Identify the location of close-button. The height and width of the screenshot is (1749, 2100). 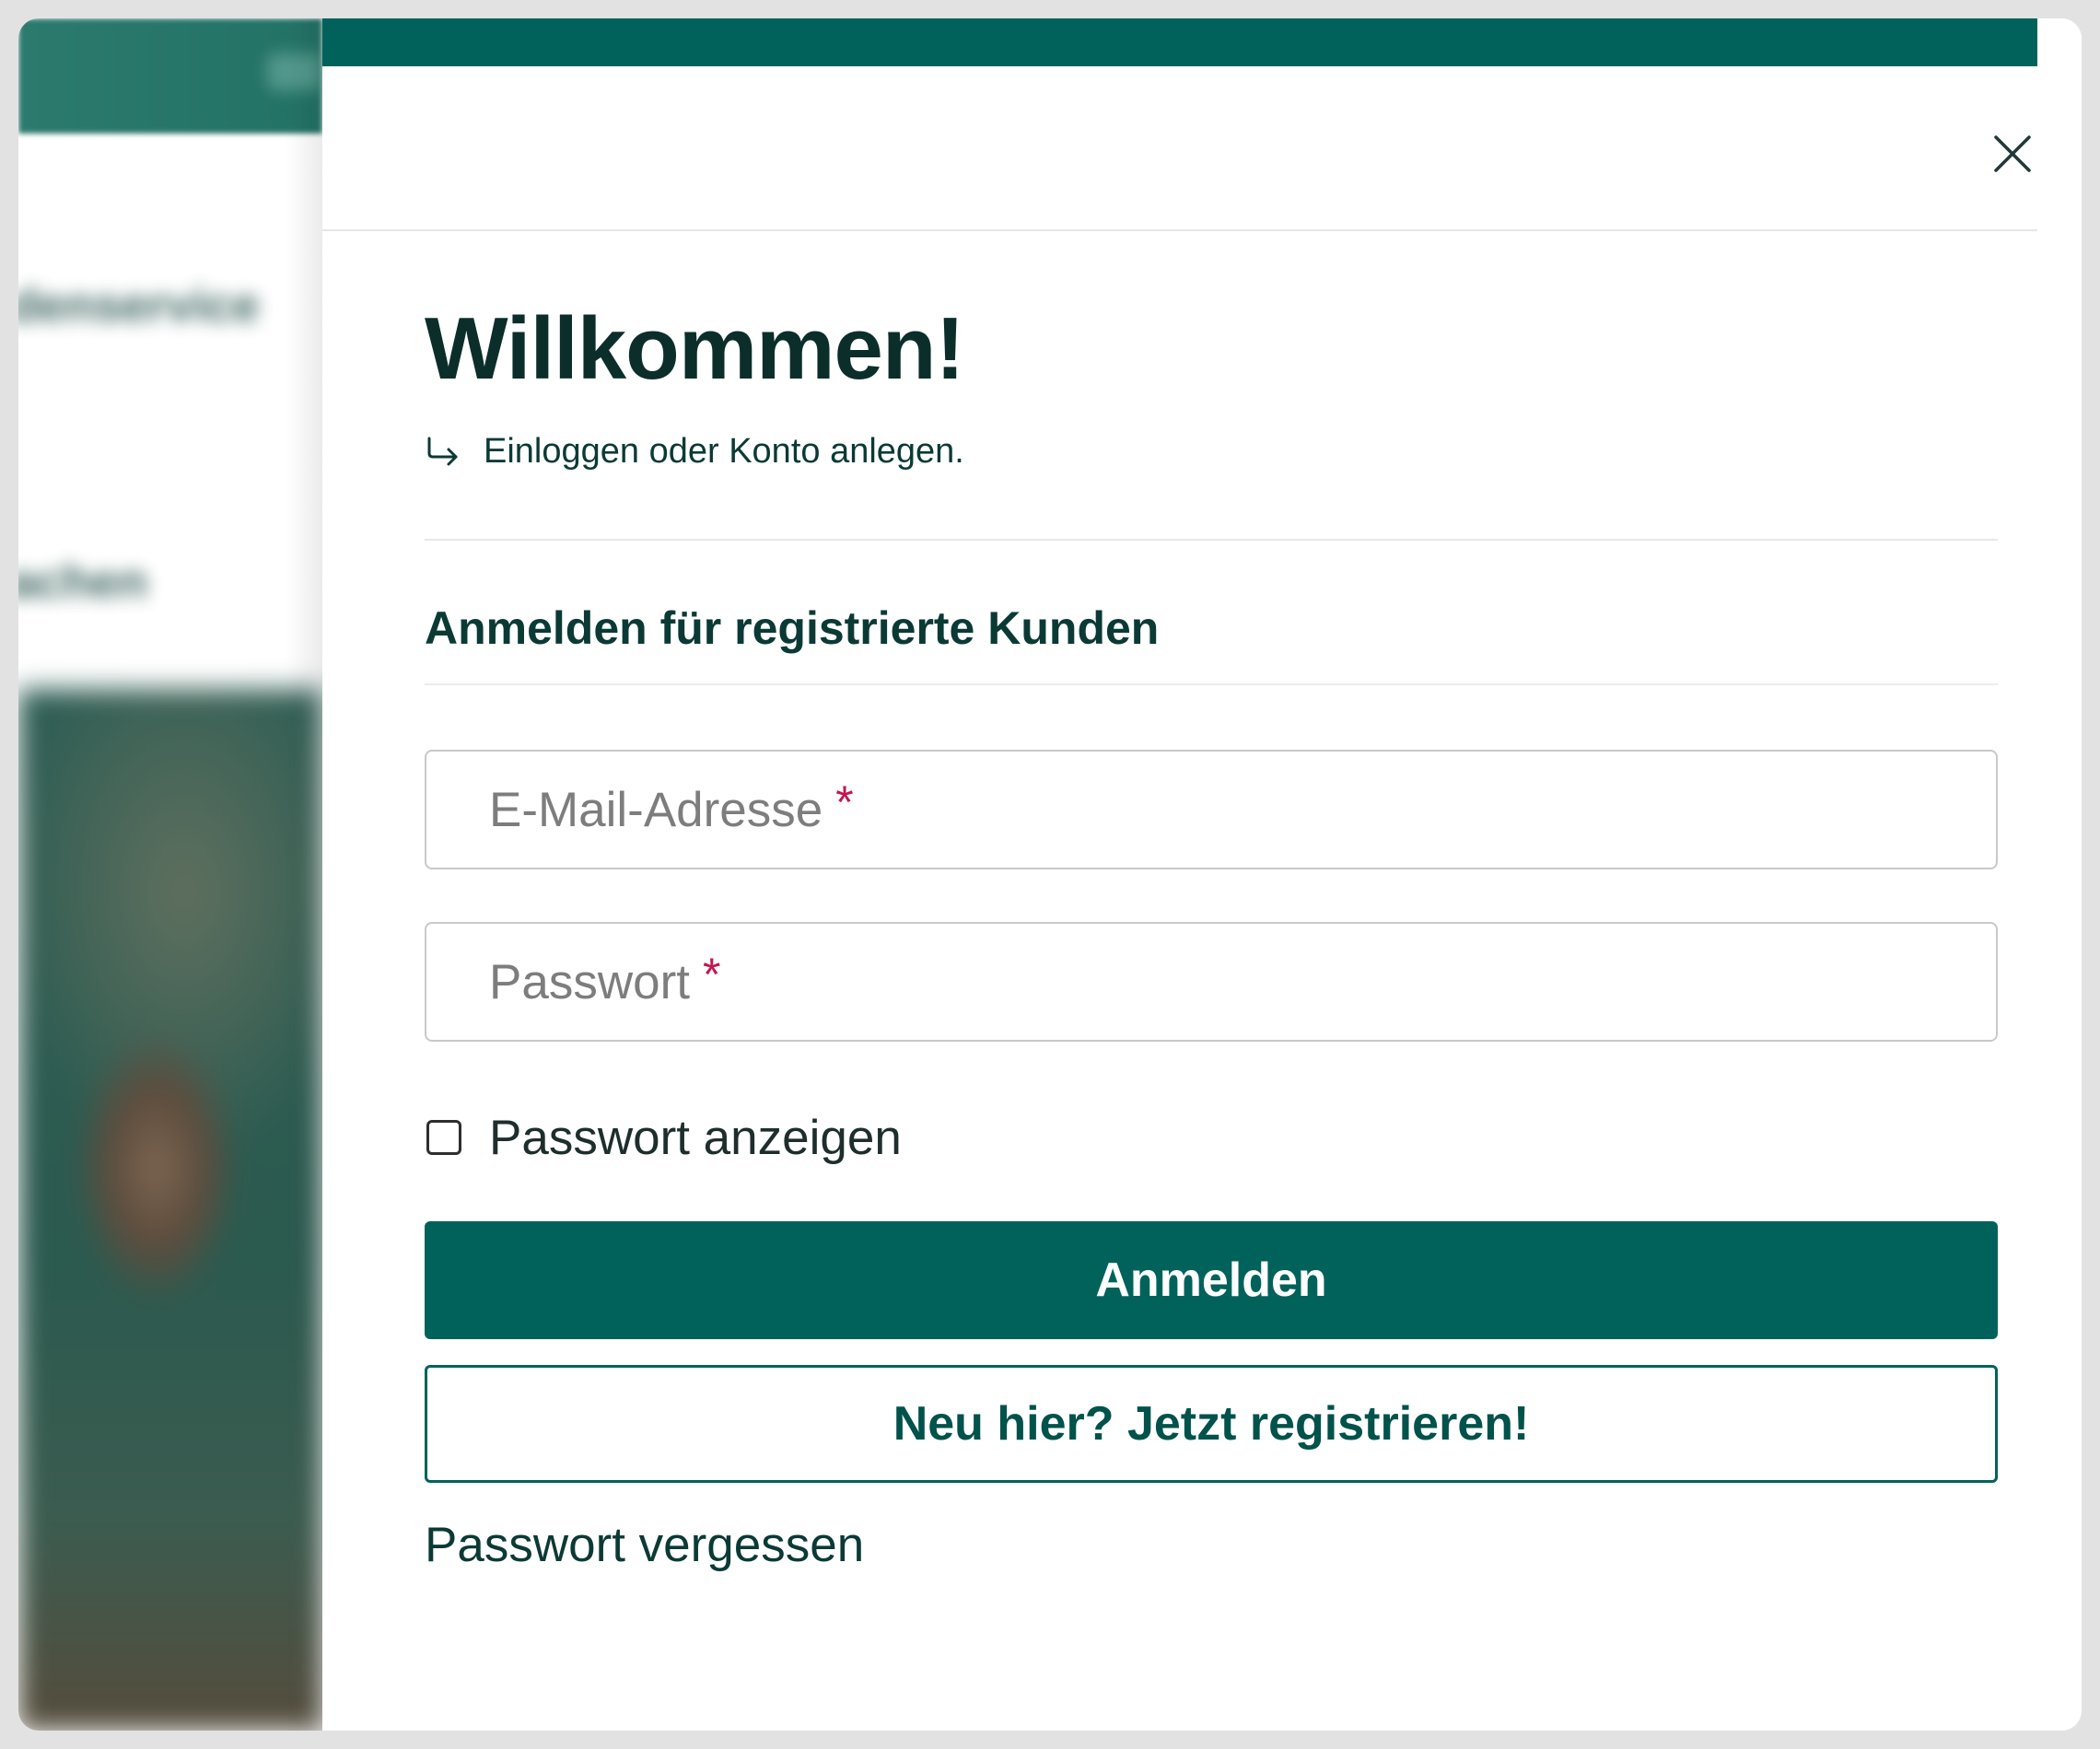
(2012, 154).